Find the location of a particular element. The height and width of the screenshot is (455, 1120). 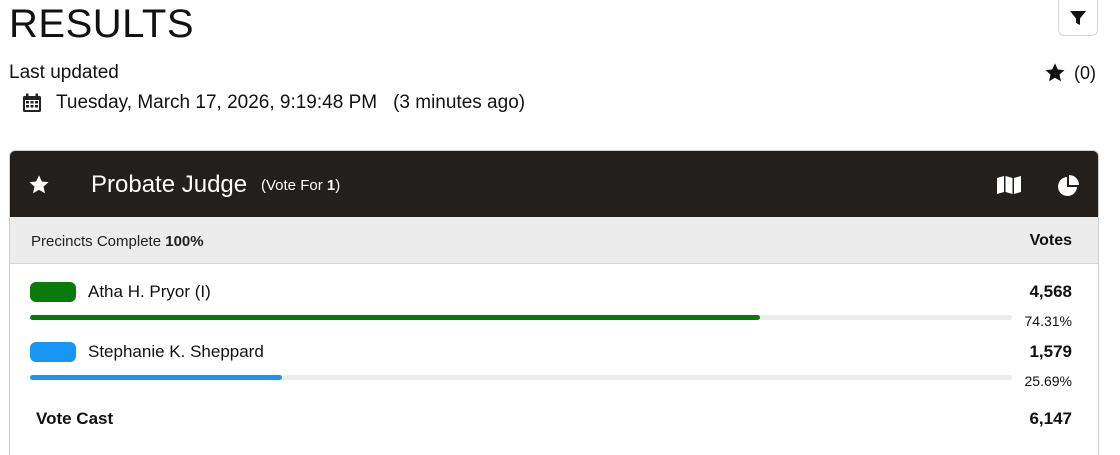

vote-cast-total: 6,147 is located at coordinates (1050, 418).